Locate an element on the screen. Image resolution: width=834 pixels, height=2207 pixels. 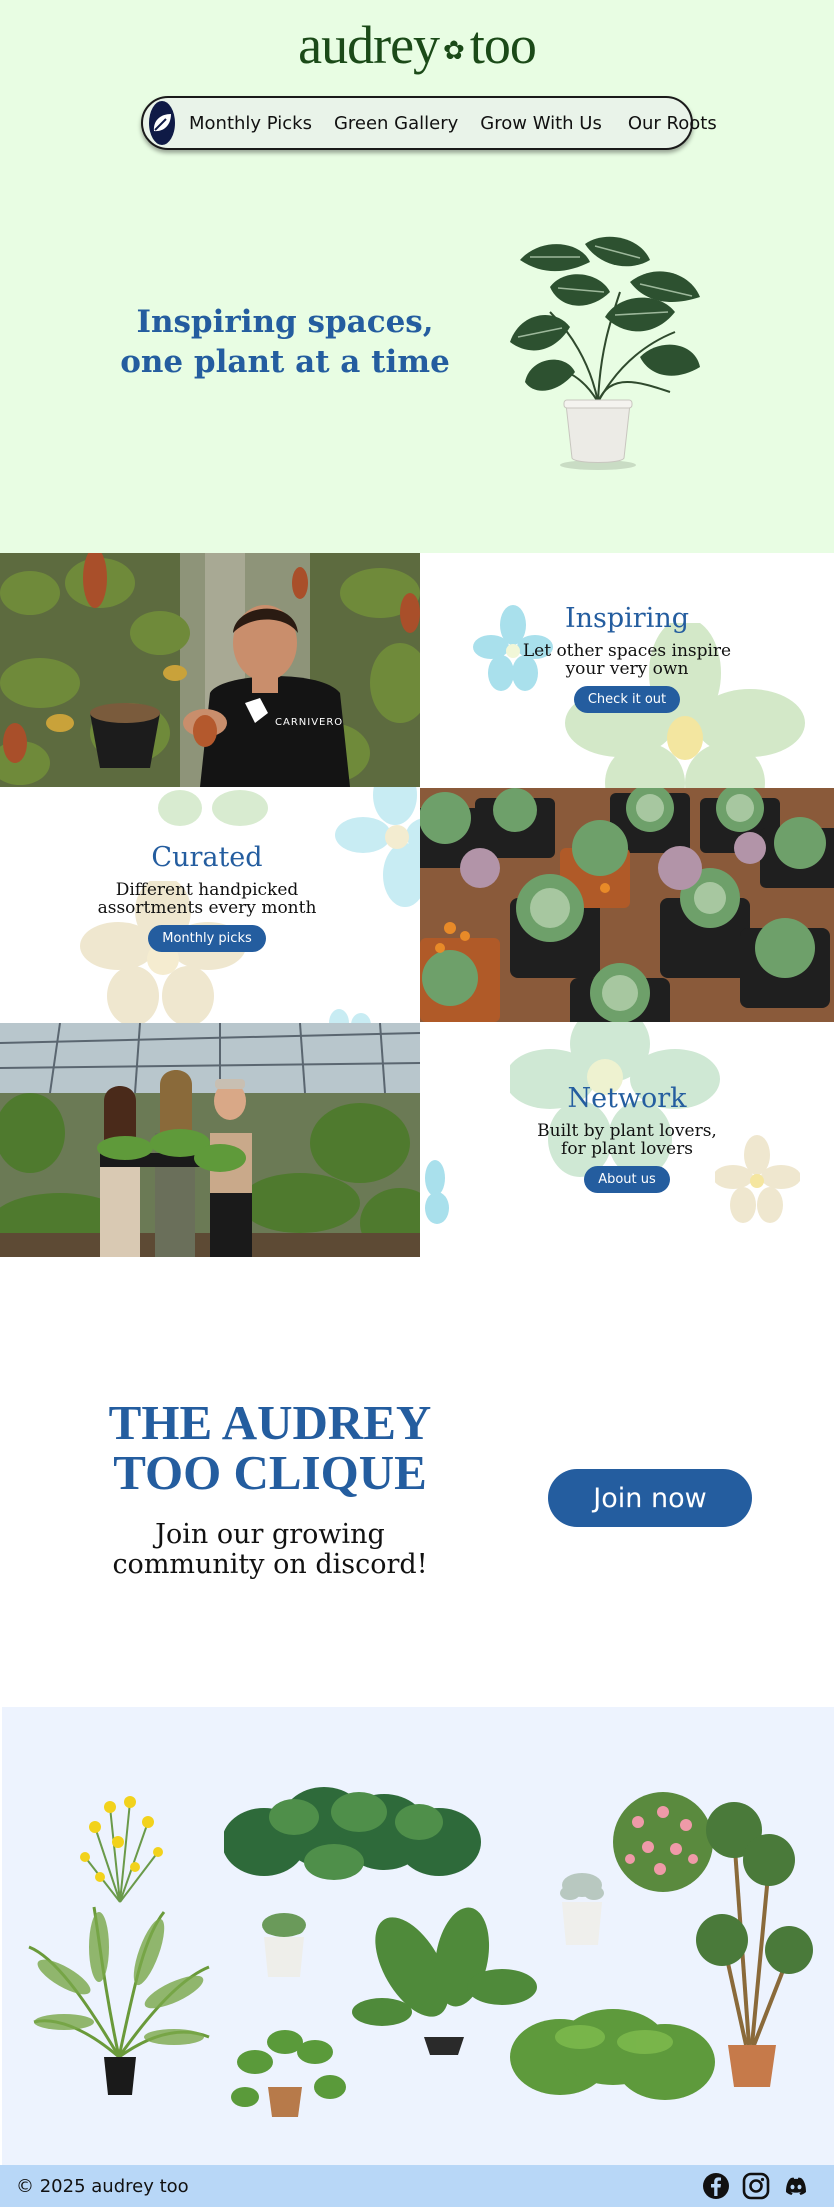
hero-title-line1: Inspiring spaces, is located at coordinates (285, 322).